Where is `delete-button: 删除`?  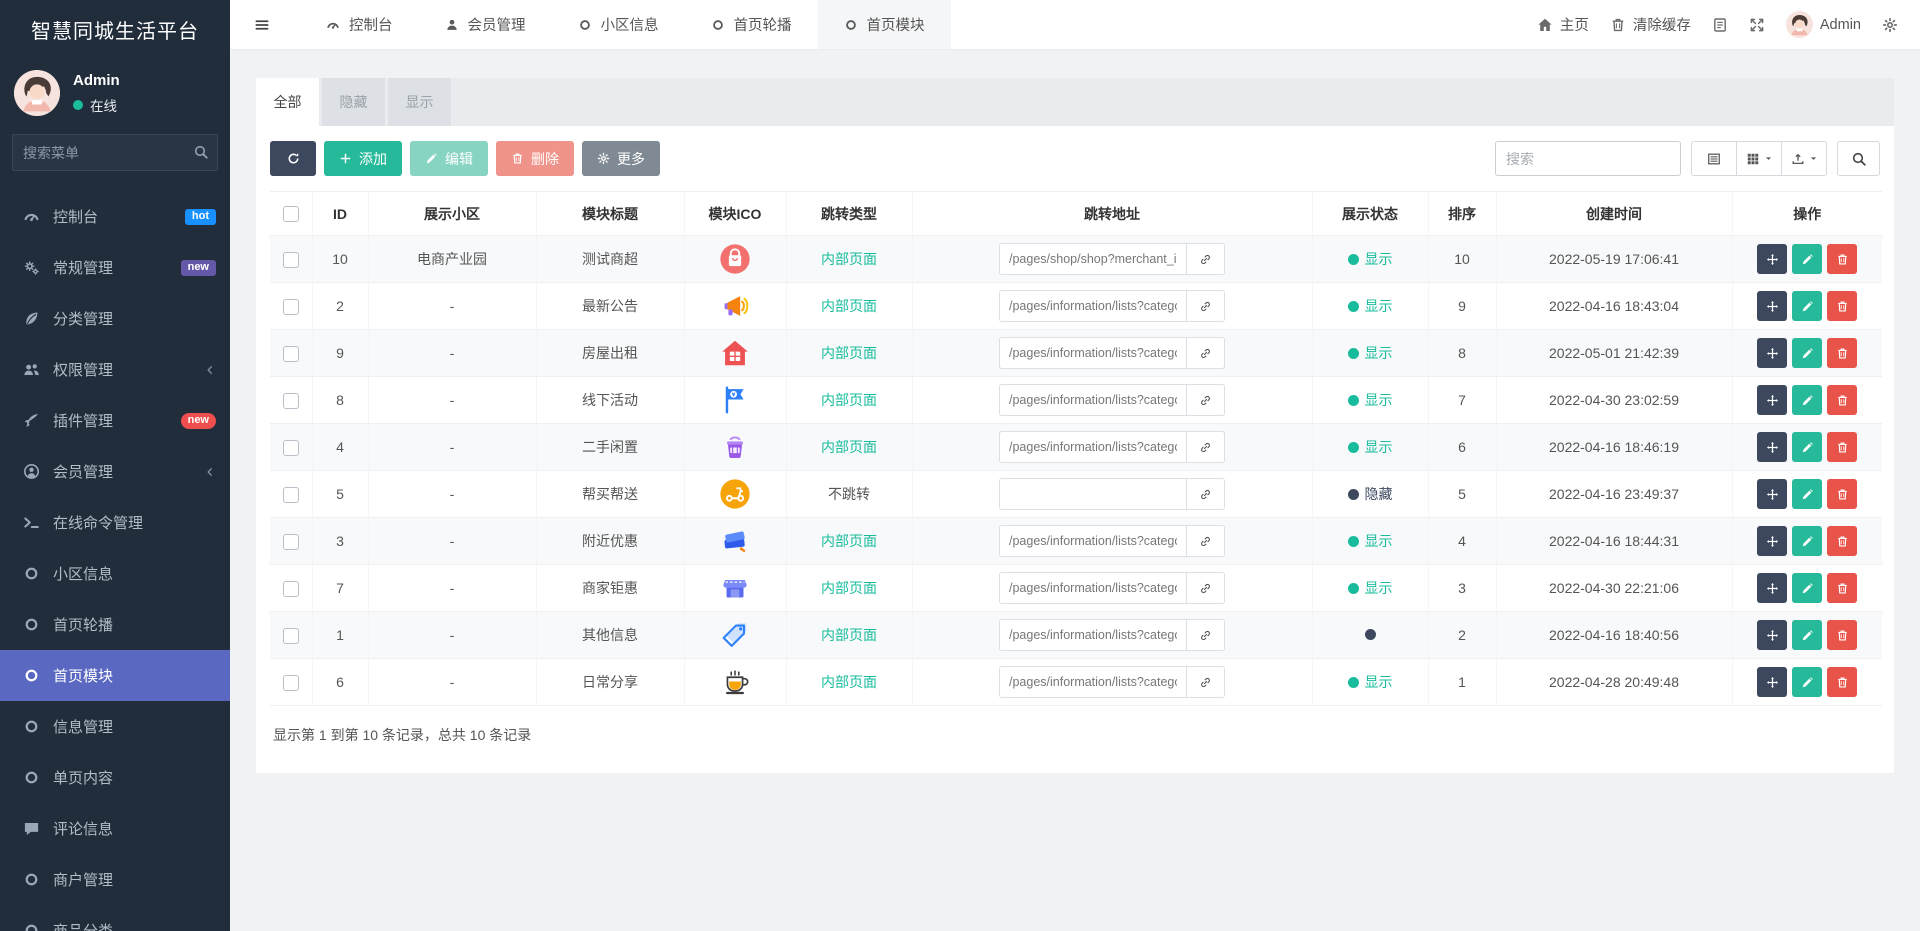 delete-button: 删除 is located at coordinates (535, 158).